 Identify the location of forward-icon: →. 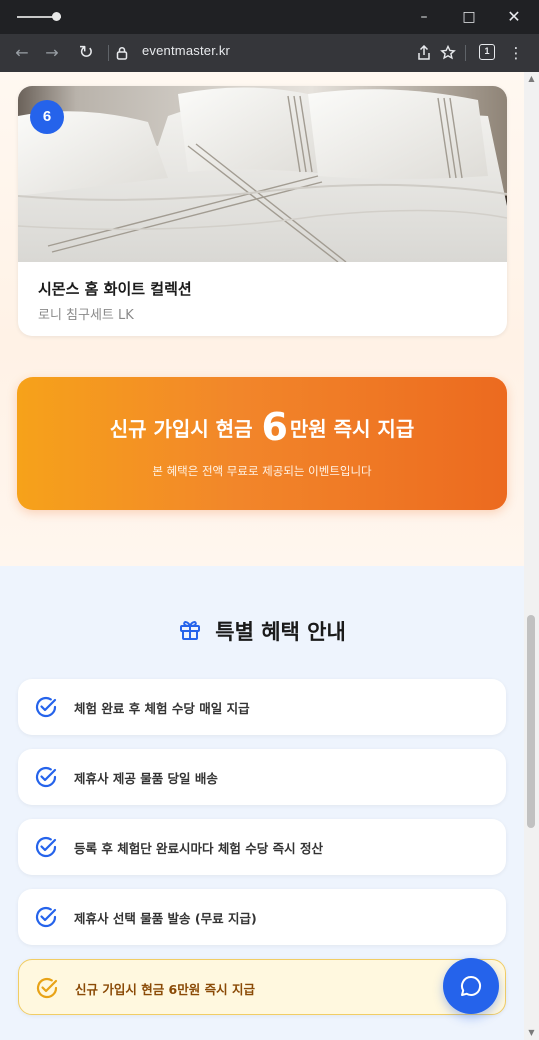
(52, 53).